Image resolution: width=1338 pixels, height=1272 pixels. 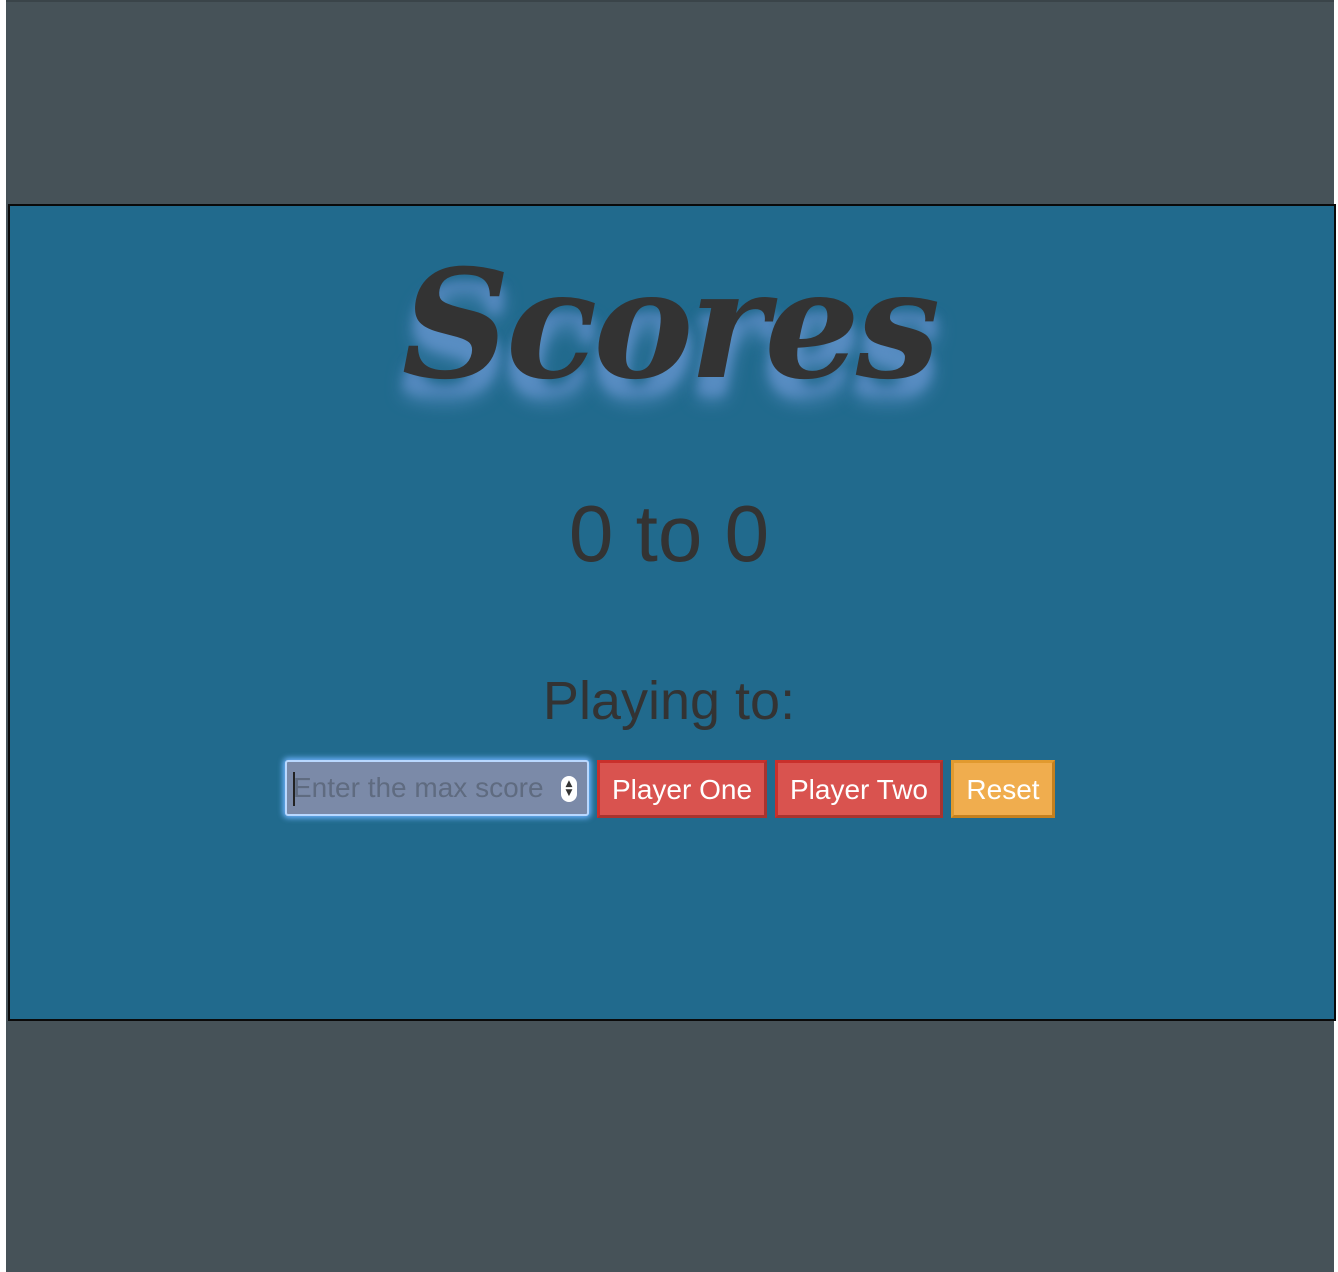 I want to click on text-caret, so click(x=294, y=789).